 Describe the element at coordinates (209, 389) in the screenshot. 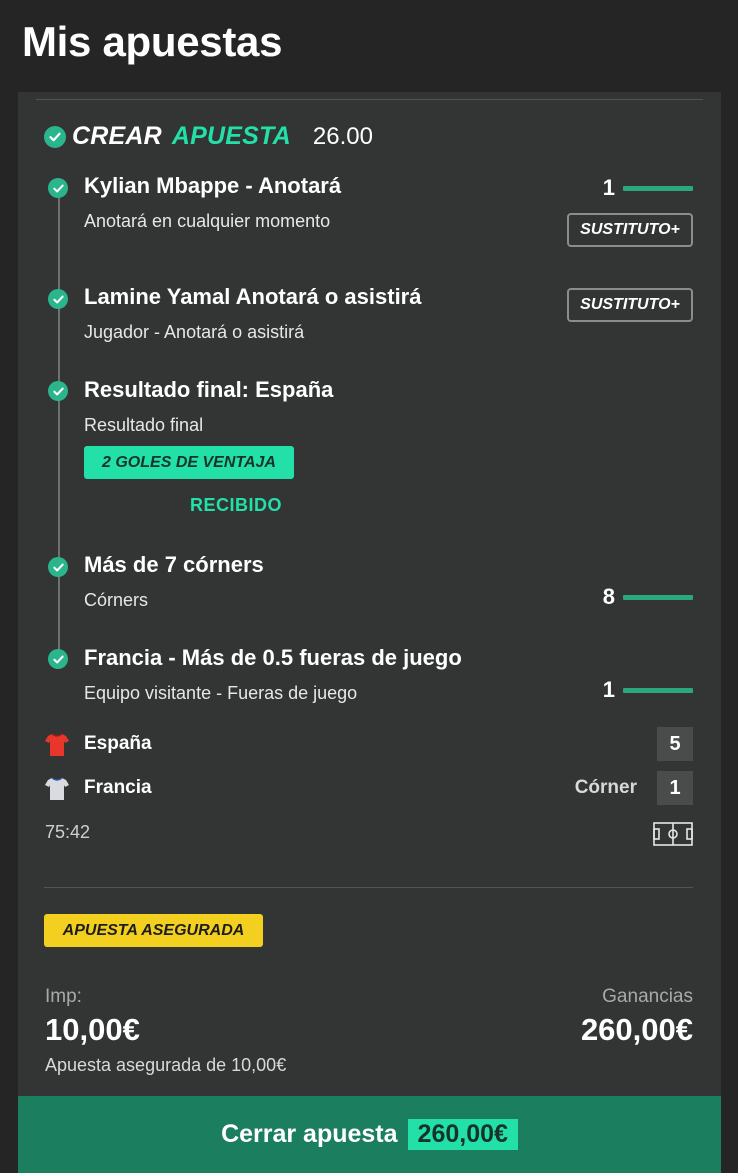

I see `selection-title: Resultado final: España` at that location.